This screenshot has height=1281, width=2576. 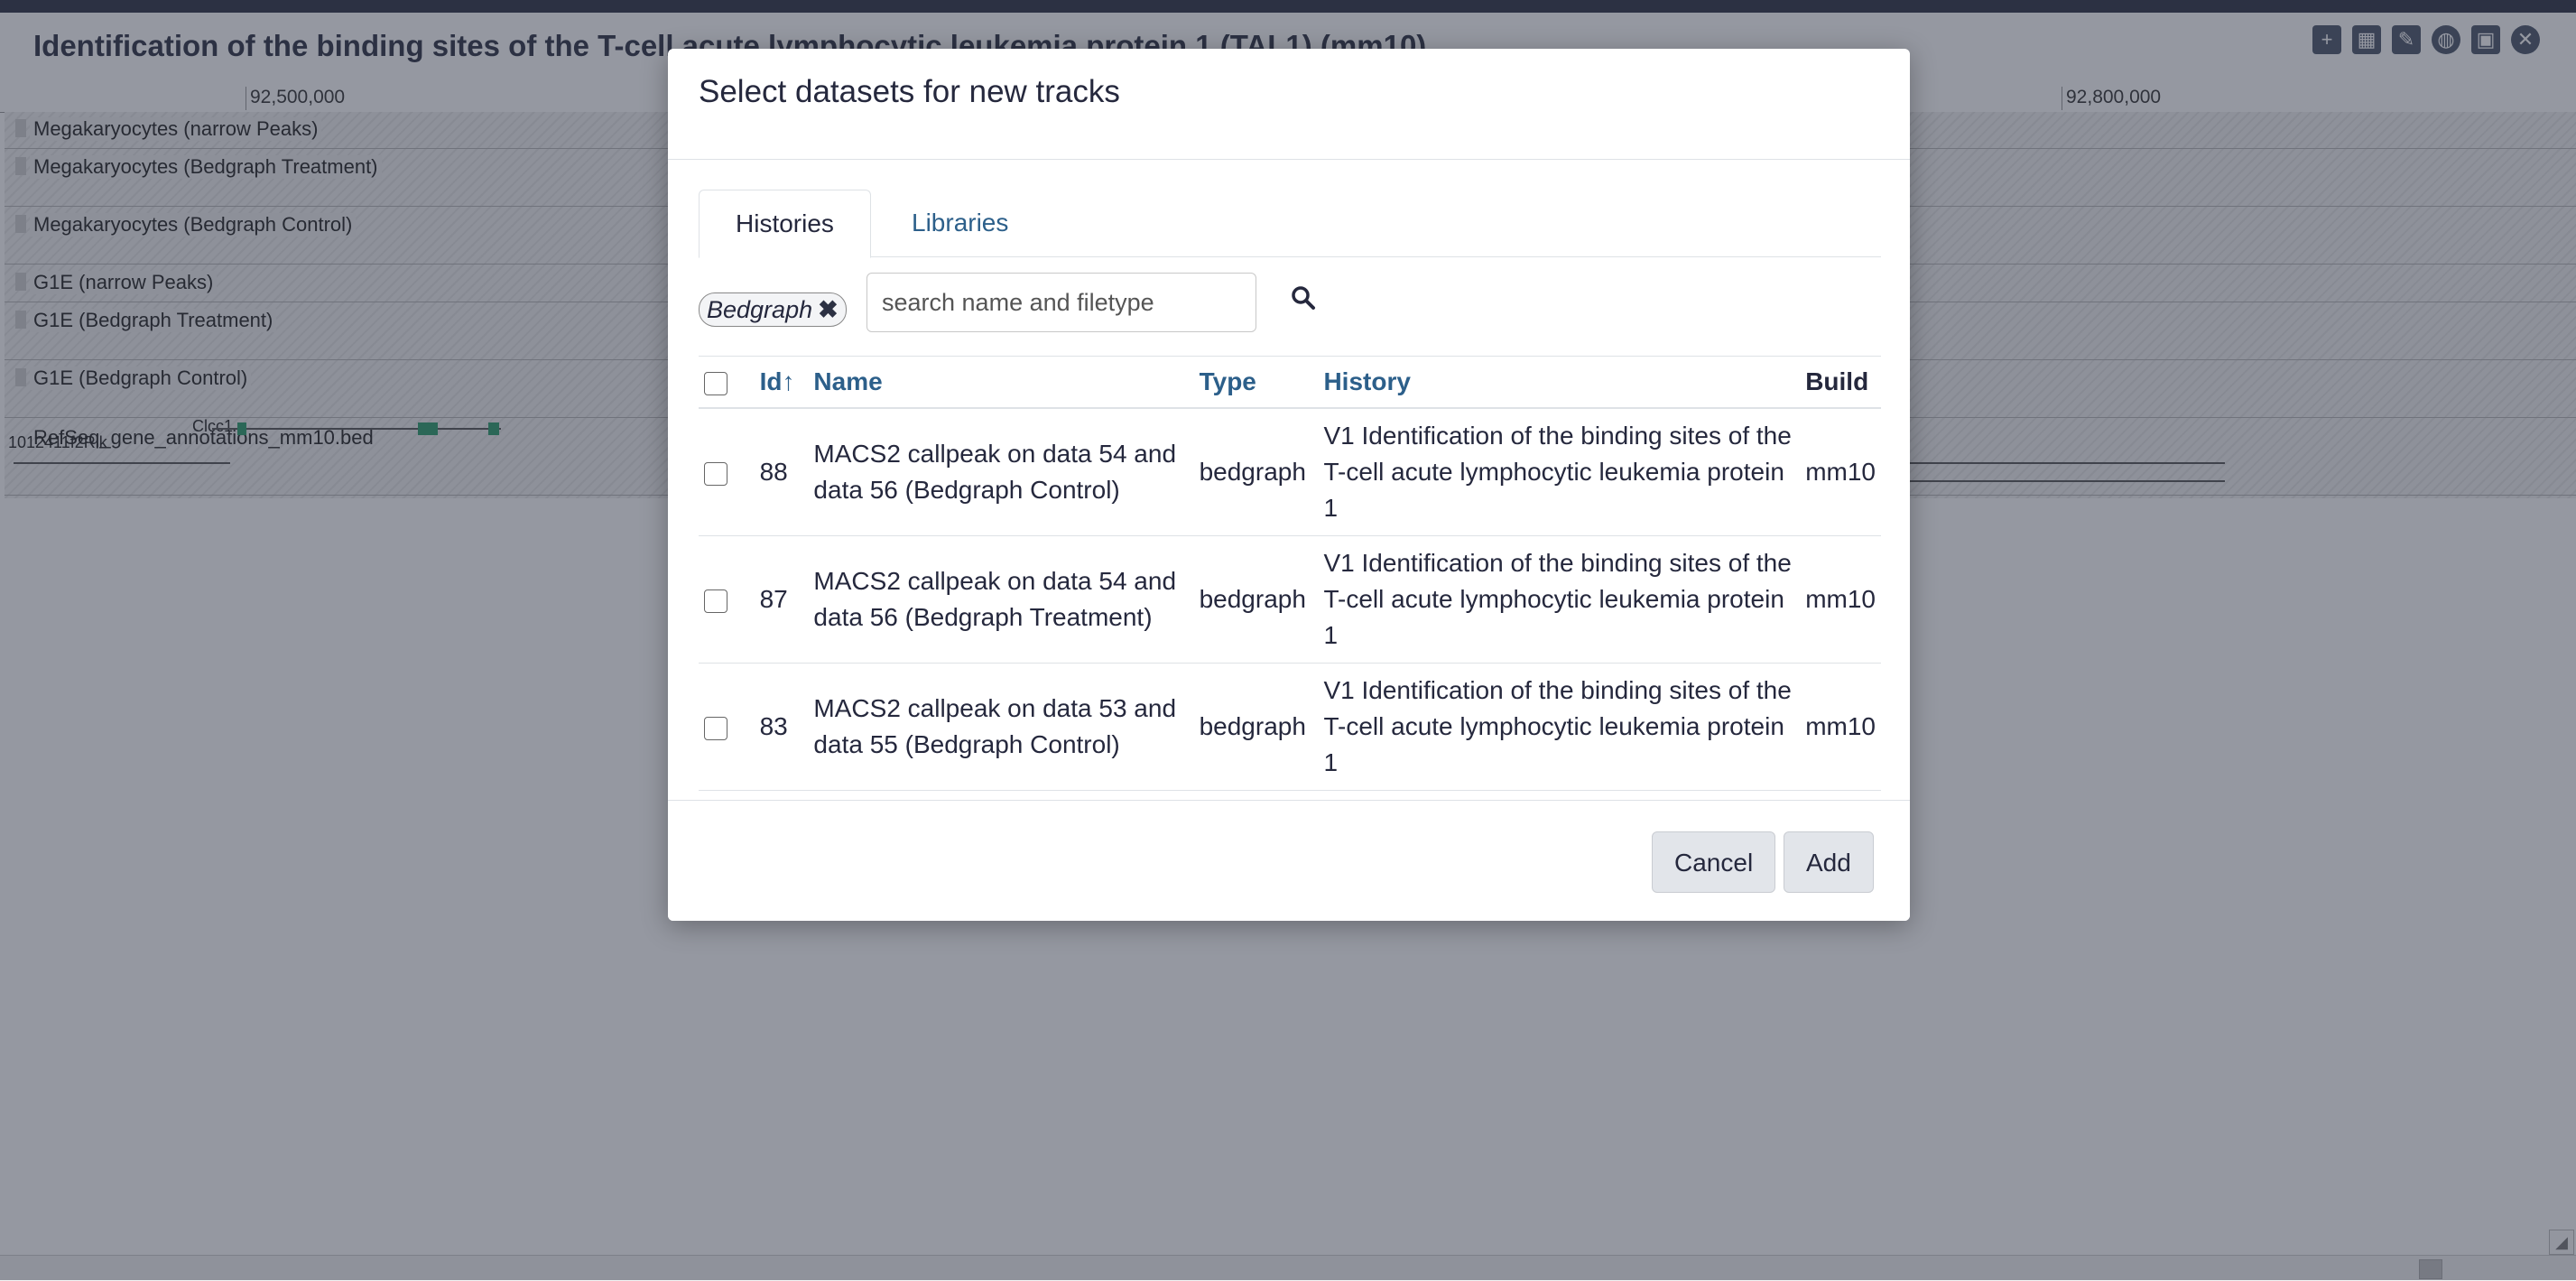 What do you see at coordinates (781, 382) in the screenshot?
I see `column-header-id: Id↑` at bounding box center [781, 382].